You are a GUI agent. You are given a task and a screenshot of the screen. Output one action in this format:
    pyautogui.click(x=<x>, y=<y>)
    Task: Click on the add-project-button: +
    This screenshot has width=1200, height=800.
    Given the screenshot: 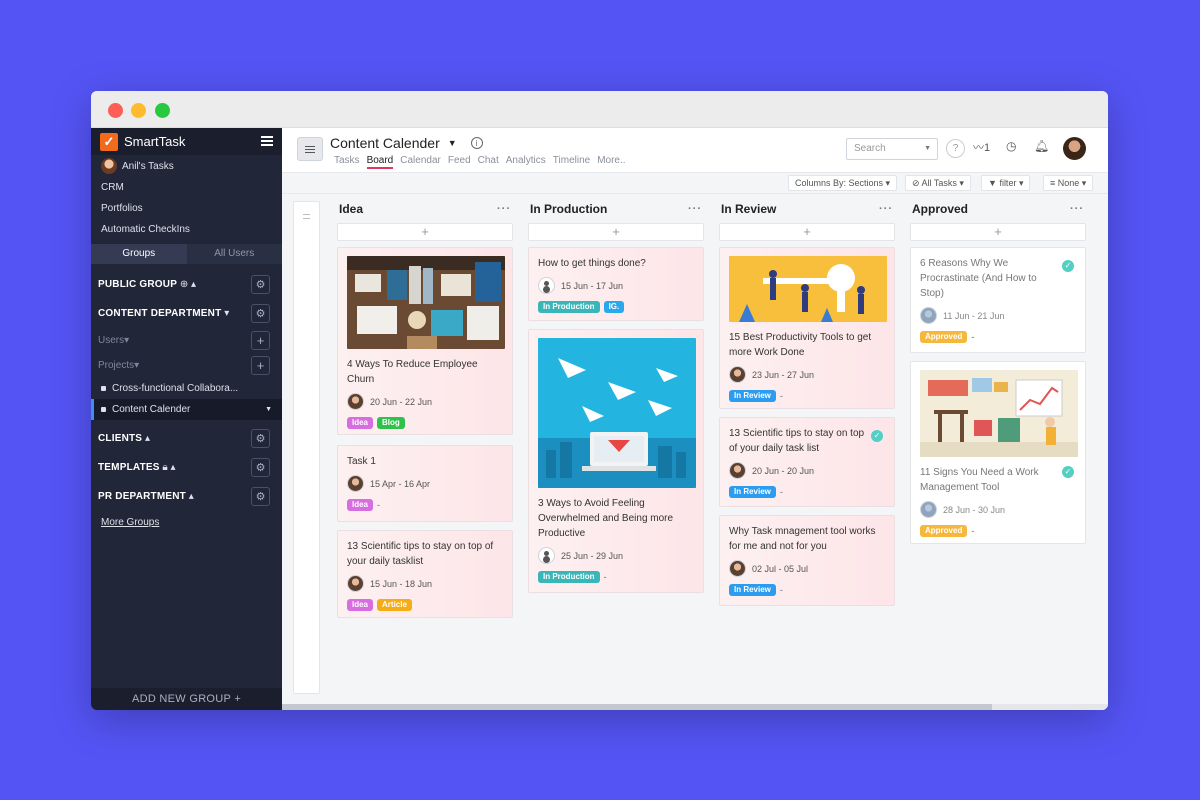 What is the action you would take?
    pyautogui.click(x=260, y=365)
    